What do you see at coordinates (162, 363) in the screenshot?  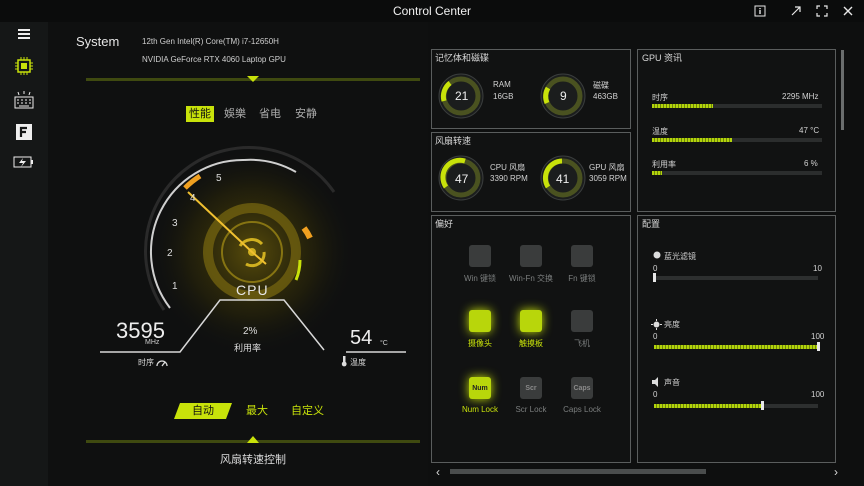 I see `clock-speed-icon` at bounding box center [162, 363].